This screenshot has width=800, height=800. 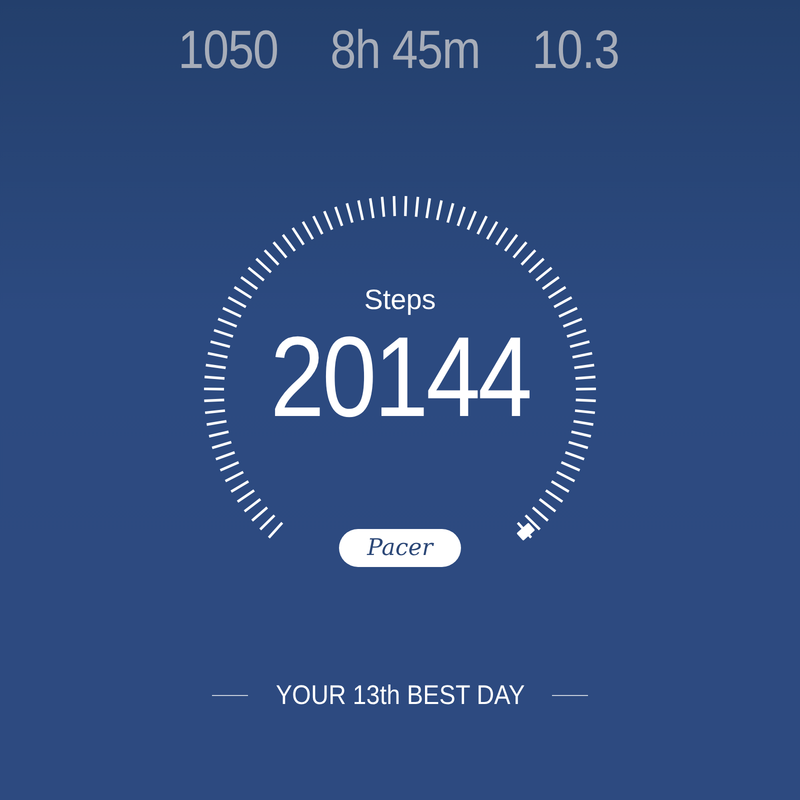 I want to click on pacer-logo: Pacer, so click(x=400, y=548).